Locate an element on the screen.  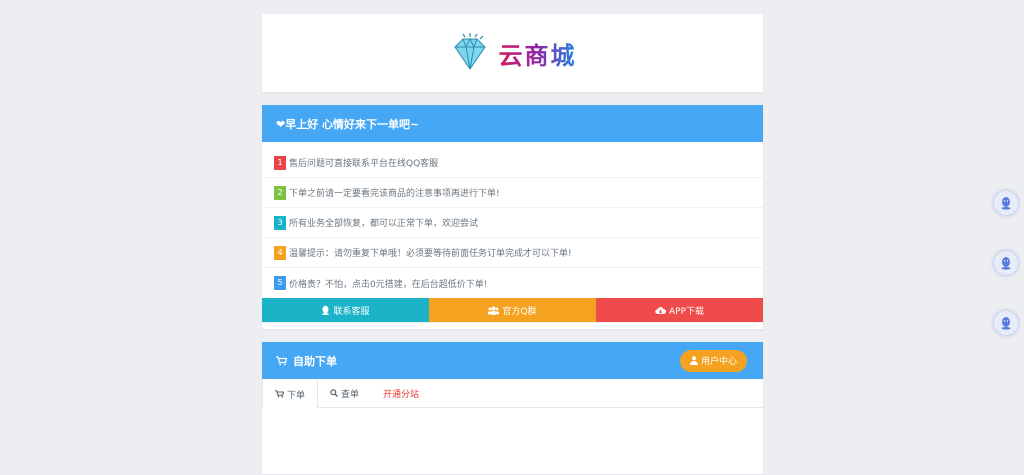
logo-text: 云商城 is located at coordinates (538, 53).